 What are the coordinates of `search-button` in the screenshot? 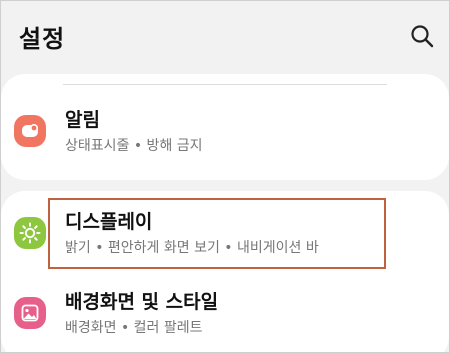 It's located at (422, 36).